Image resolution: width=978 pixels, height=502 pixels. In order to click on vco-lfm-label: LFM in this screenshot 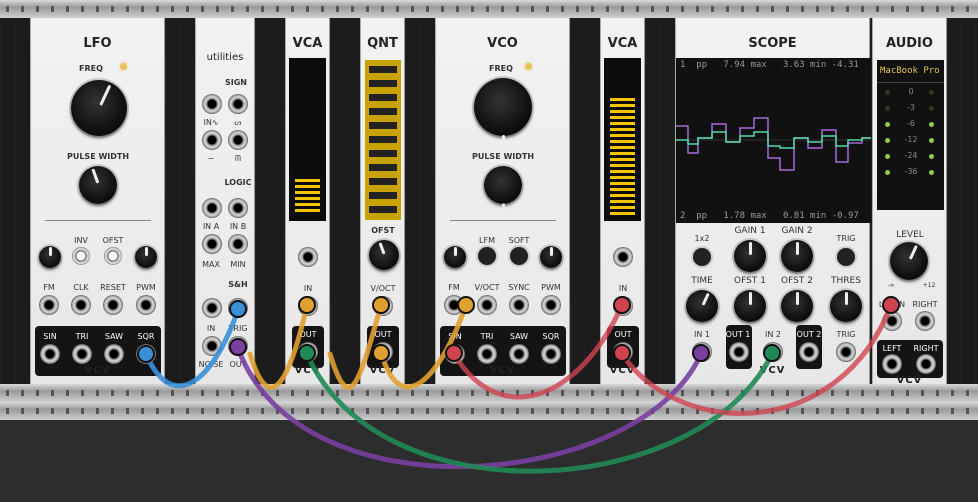, I will do `click(487, 240)`.